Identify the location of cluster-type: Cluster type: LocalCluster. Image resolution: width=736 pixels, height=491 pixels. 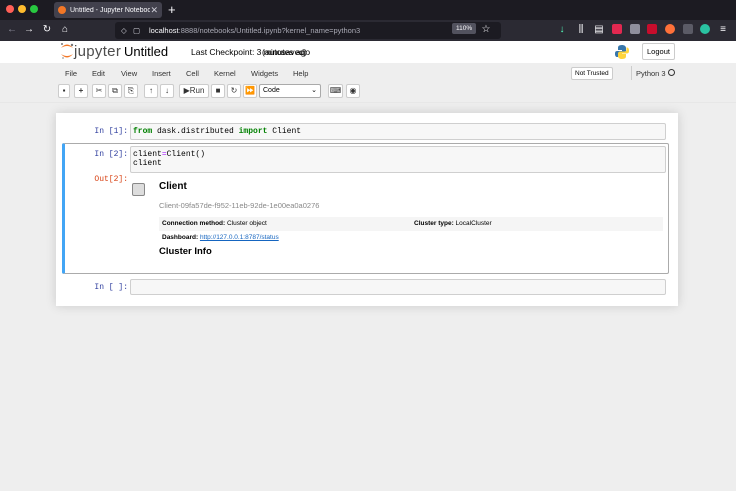
(453, 224).